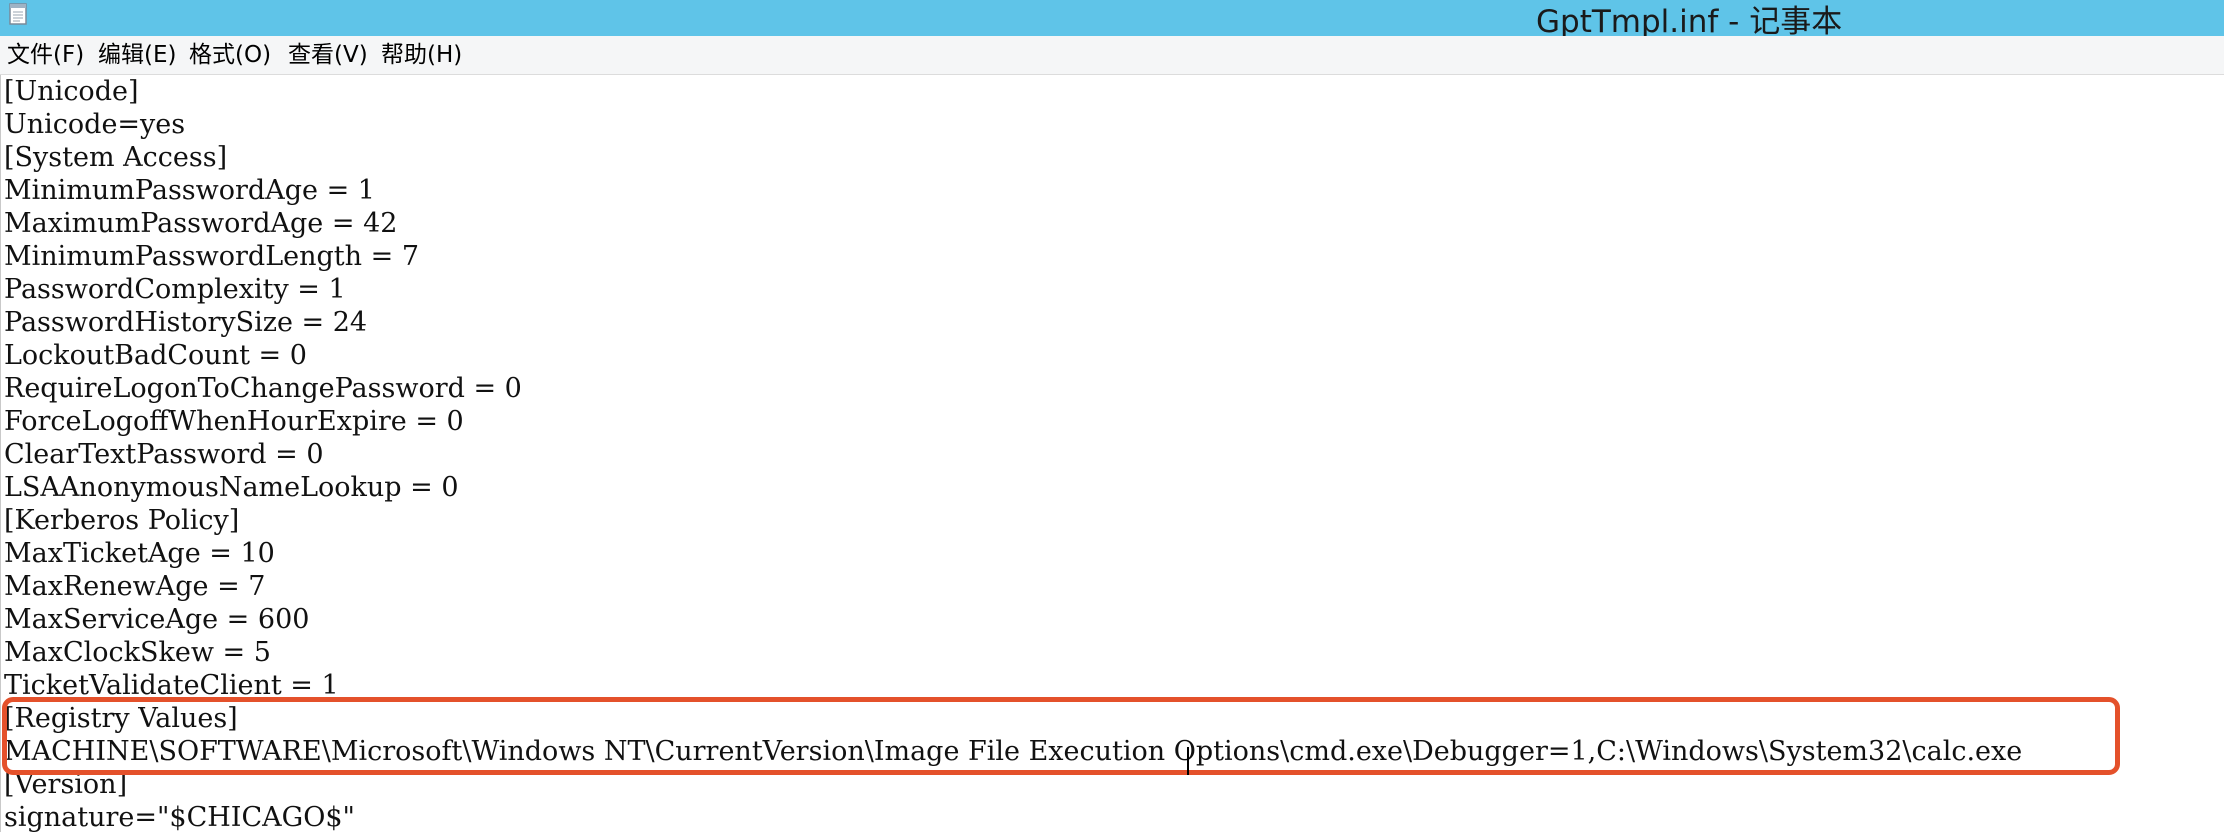  What do you see at coordinates (212, 256) in the screenshot?
I see `text-line: MinimumPasswordLength = 7` at bounding box center [212, 256].